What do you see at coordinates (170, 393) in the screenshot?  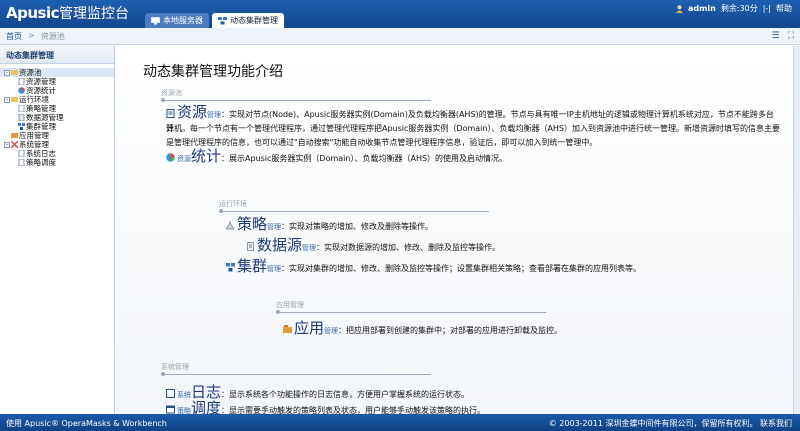 I see `log-icon` at bounding box center [170, 393].